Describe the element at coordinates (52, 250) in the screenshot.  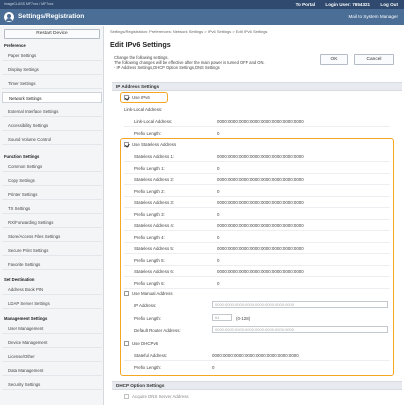
I see `sidebar-item-secure-print: Secure Print Settings` at that location.